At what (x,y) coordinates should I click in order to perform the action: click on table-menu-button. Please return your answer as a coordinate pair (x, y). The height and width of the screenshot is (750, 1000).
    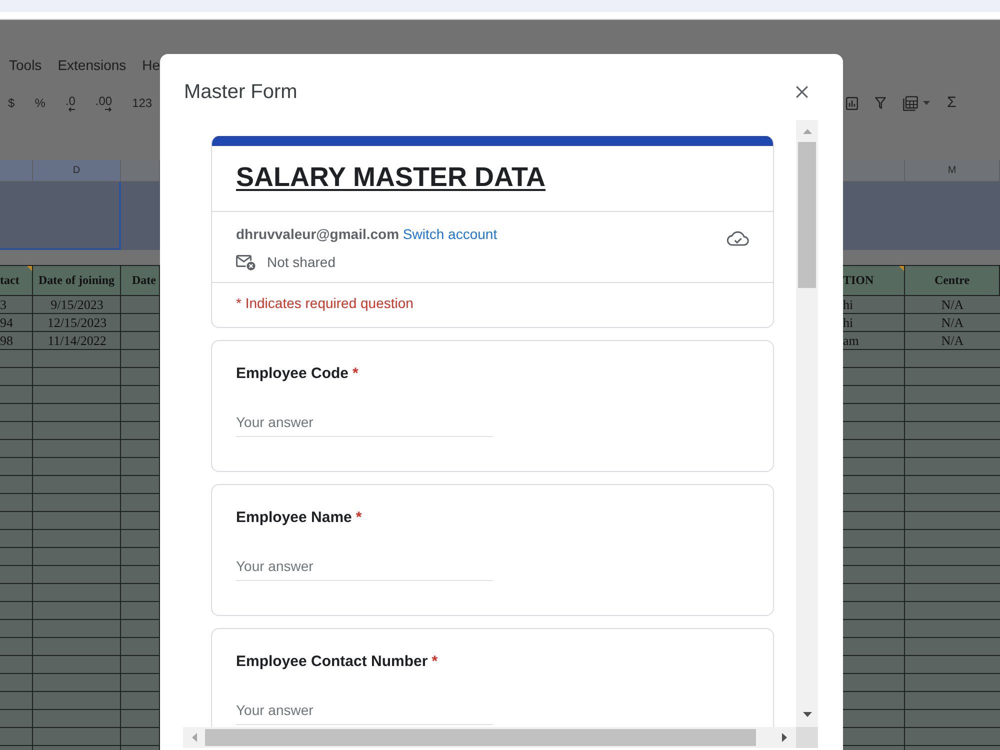
    Looking at the image, I should click on (916, 103).